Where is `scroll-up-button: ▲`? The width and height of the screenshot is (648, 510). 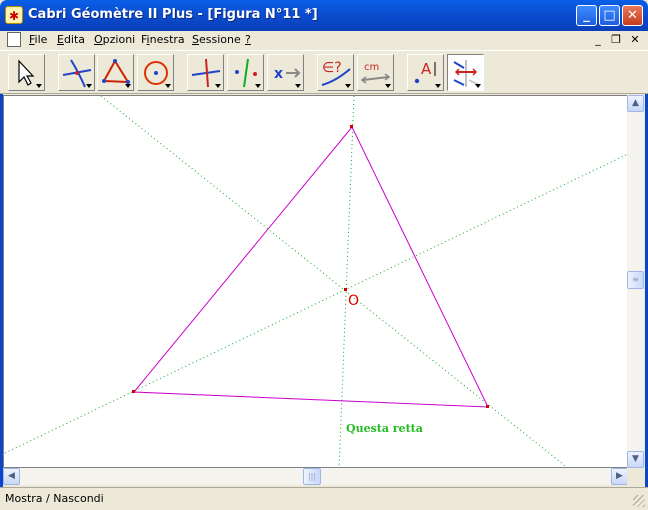
scroll-up-button: ▲ is located at coordinates (635, 103).